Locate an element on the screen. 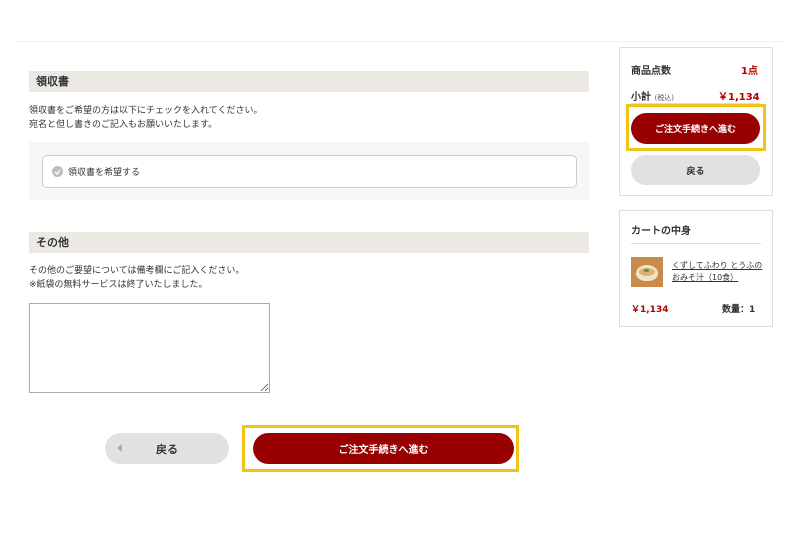  cart-divider is located at coordinates (696, 243).